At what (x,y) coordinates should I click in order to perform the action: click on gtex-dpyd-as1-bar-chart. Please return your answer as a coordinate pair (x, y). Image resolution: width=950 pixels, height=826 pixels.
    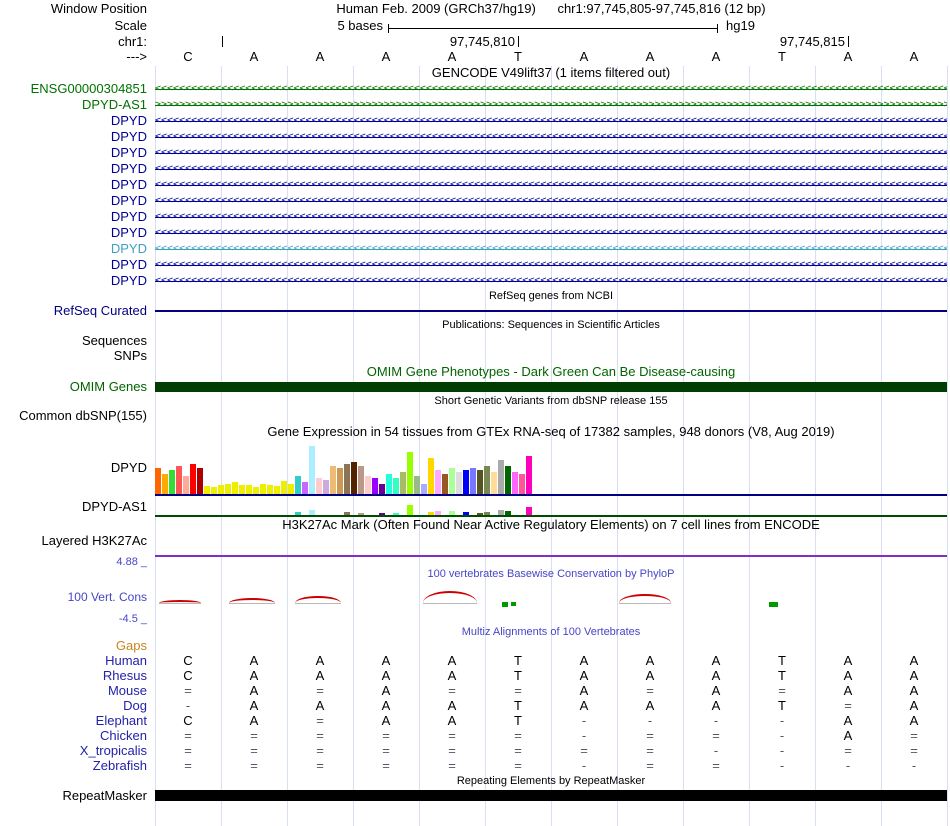
    Looking at the image, I should click on (551, 506).